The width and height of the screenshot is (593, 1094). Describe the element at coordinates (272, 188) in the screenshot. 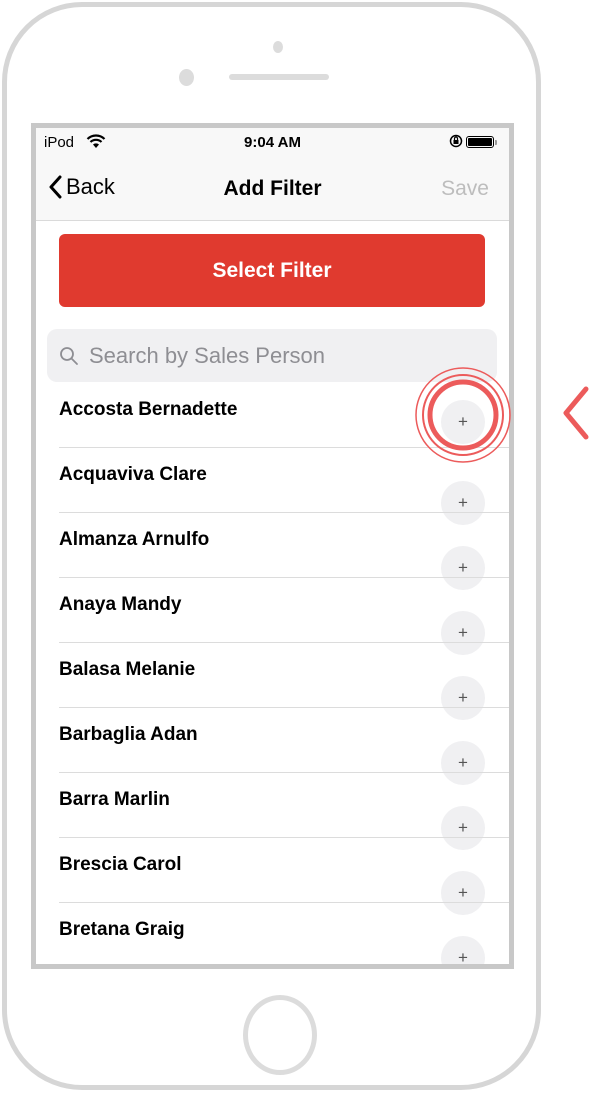

I see `navigation-bar: Back Add Filter Save` at that location.